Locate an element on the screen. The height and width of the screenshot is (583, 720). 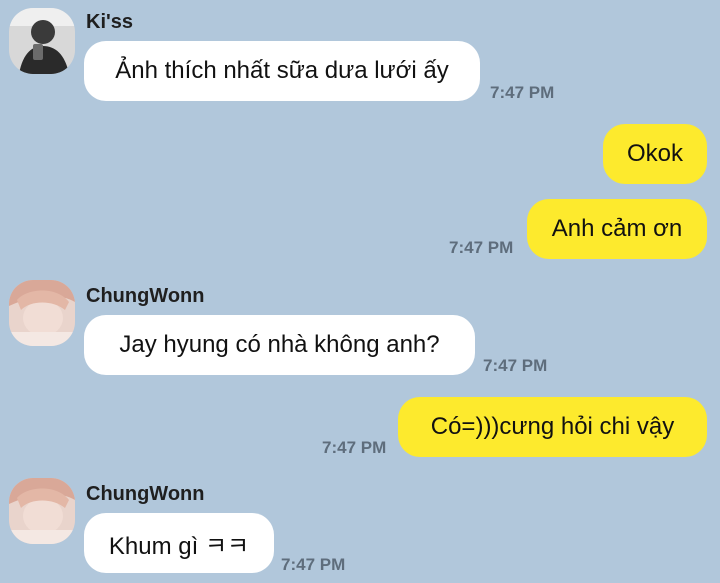
message-text: Jay hyung có nhà không anh? is located at coordinates (279, 344).